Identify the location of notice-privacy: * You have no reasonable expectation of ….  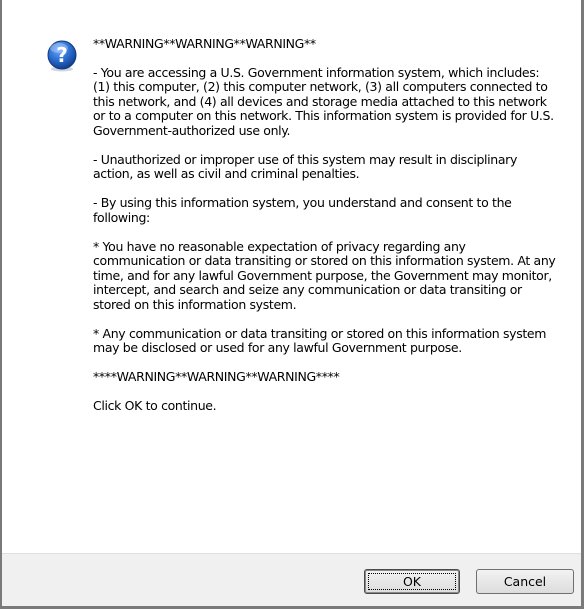
(324, 275).